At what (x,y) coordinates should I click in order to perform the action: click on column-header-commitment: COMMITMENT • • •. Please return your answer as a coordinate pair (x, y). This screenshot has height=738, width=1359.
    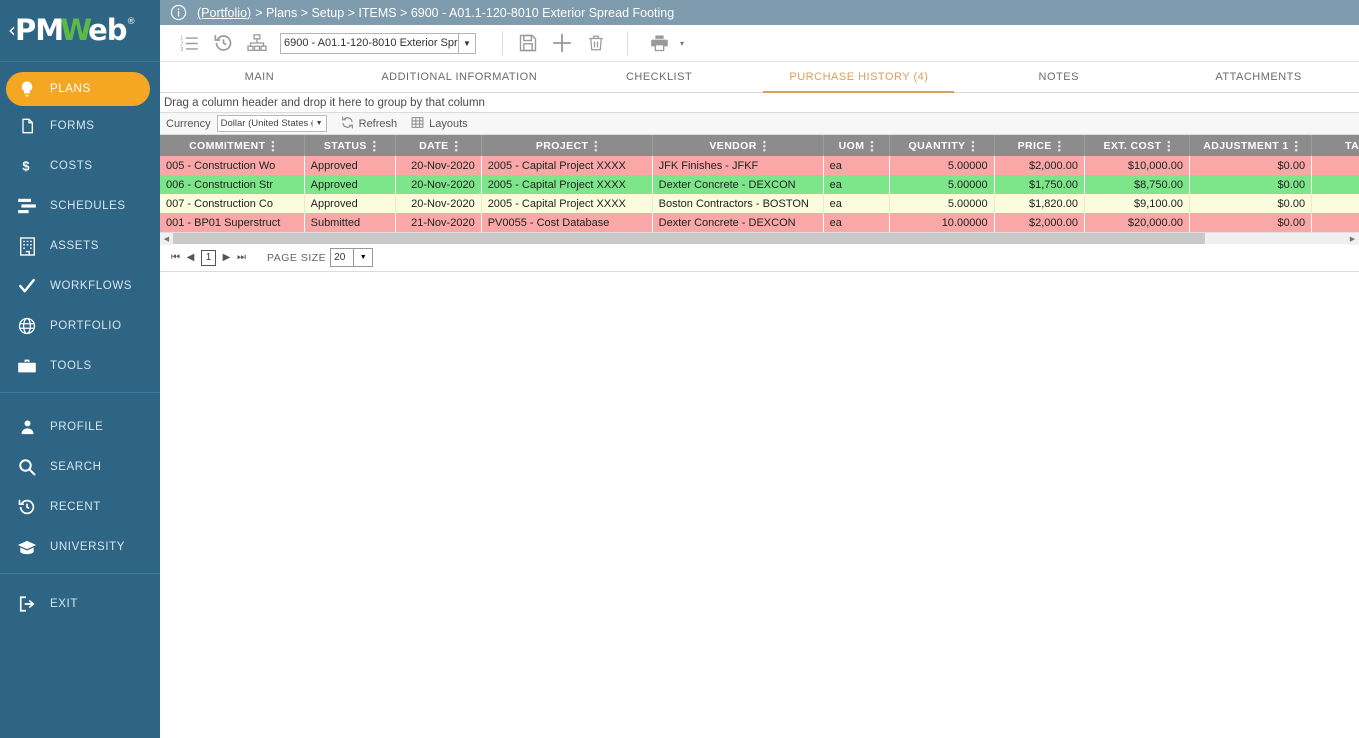
    Looking at the image, I should click on (232, 145).